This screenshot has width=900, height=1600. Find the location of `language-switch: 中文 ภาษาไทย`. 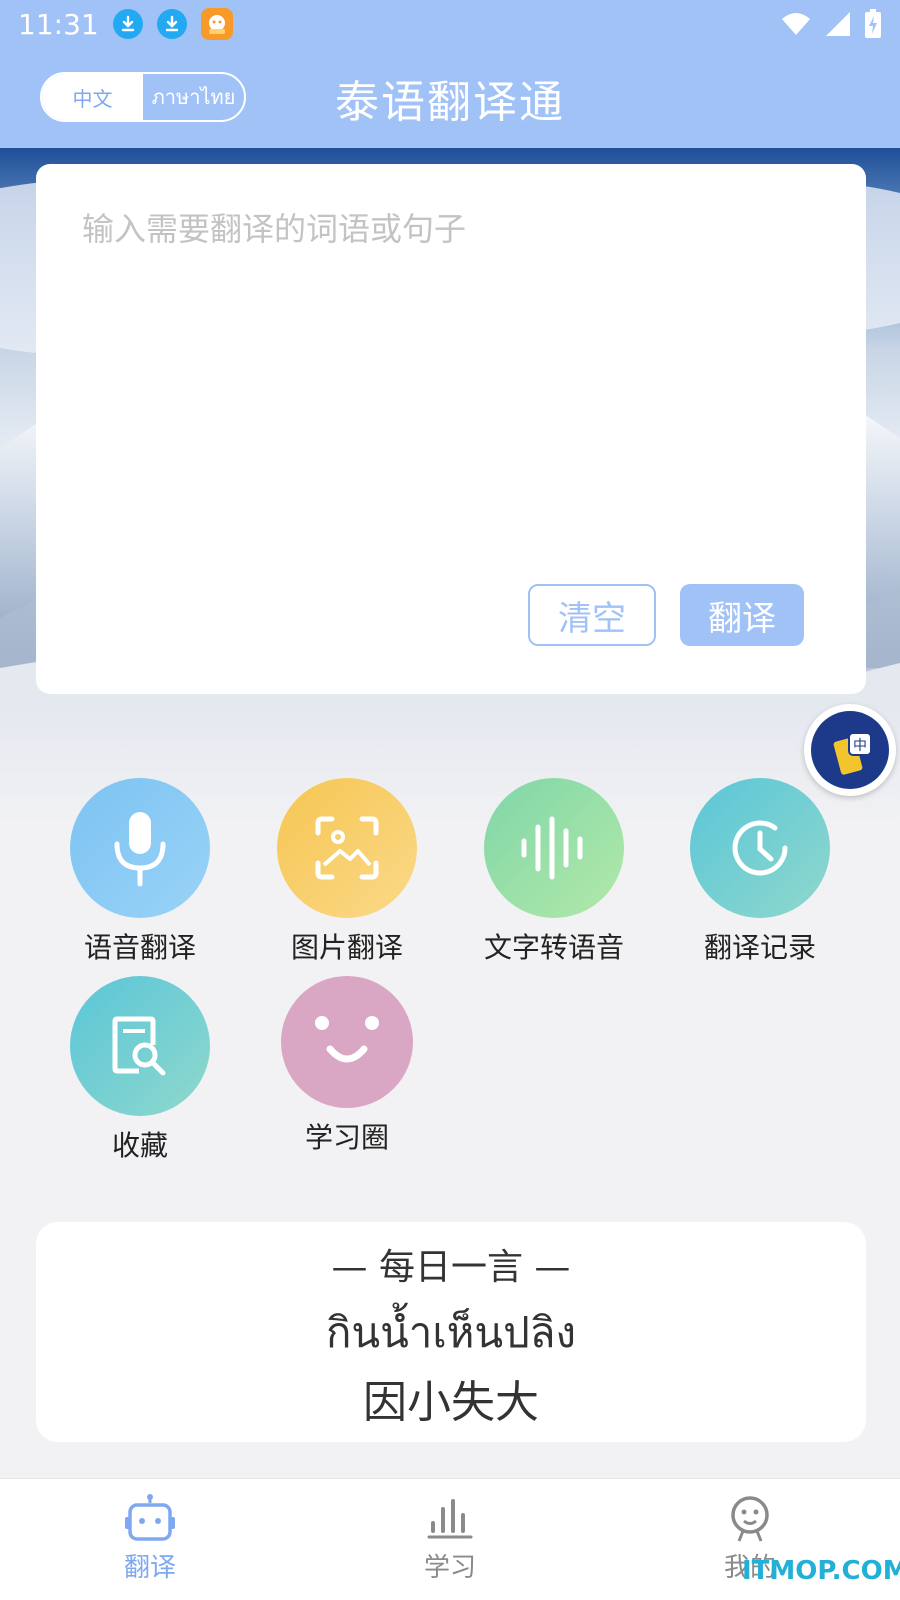

language-switch: 中文 ภาษาไทย is located at coordinates (143, 97).